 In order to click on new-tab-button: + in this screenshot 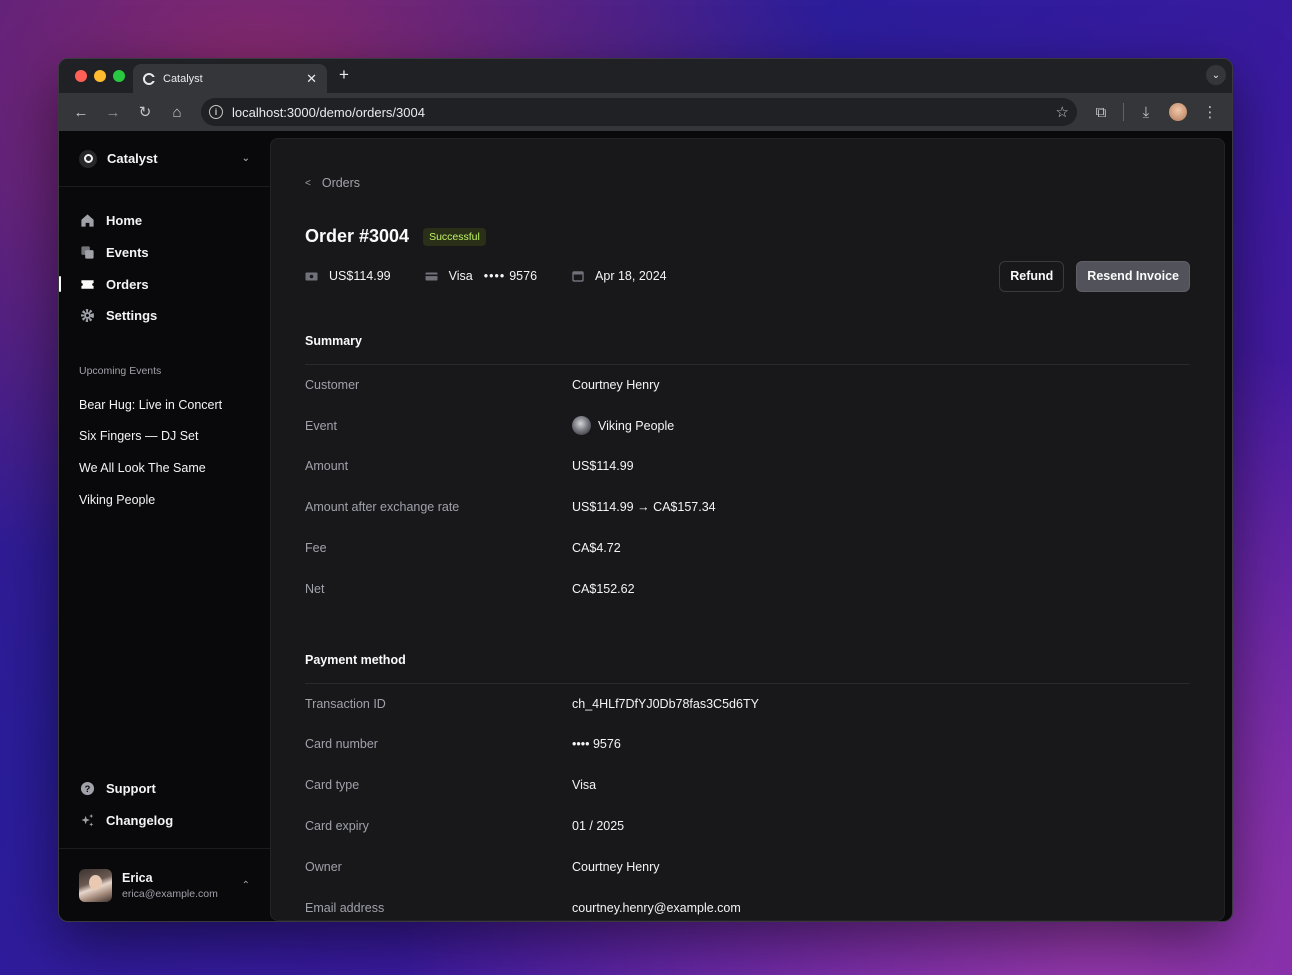, I will do `click(344, 75)`.